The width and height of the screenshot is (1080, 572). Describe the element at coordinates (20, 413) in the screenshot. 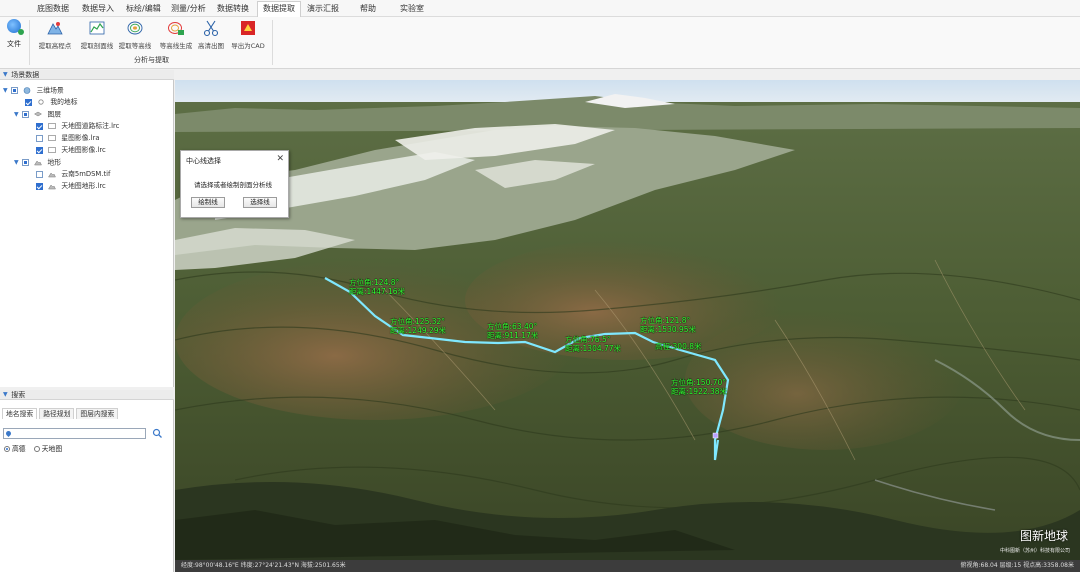

I see `tab-place-search: 地名搜索` at that location.